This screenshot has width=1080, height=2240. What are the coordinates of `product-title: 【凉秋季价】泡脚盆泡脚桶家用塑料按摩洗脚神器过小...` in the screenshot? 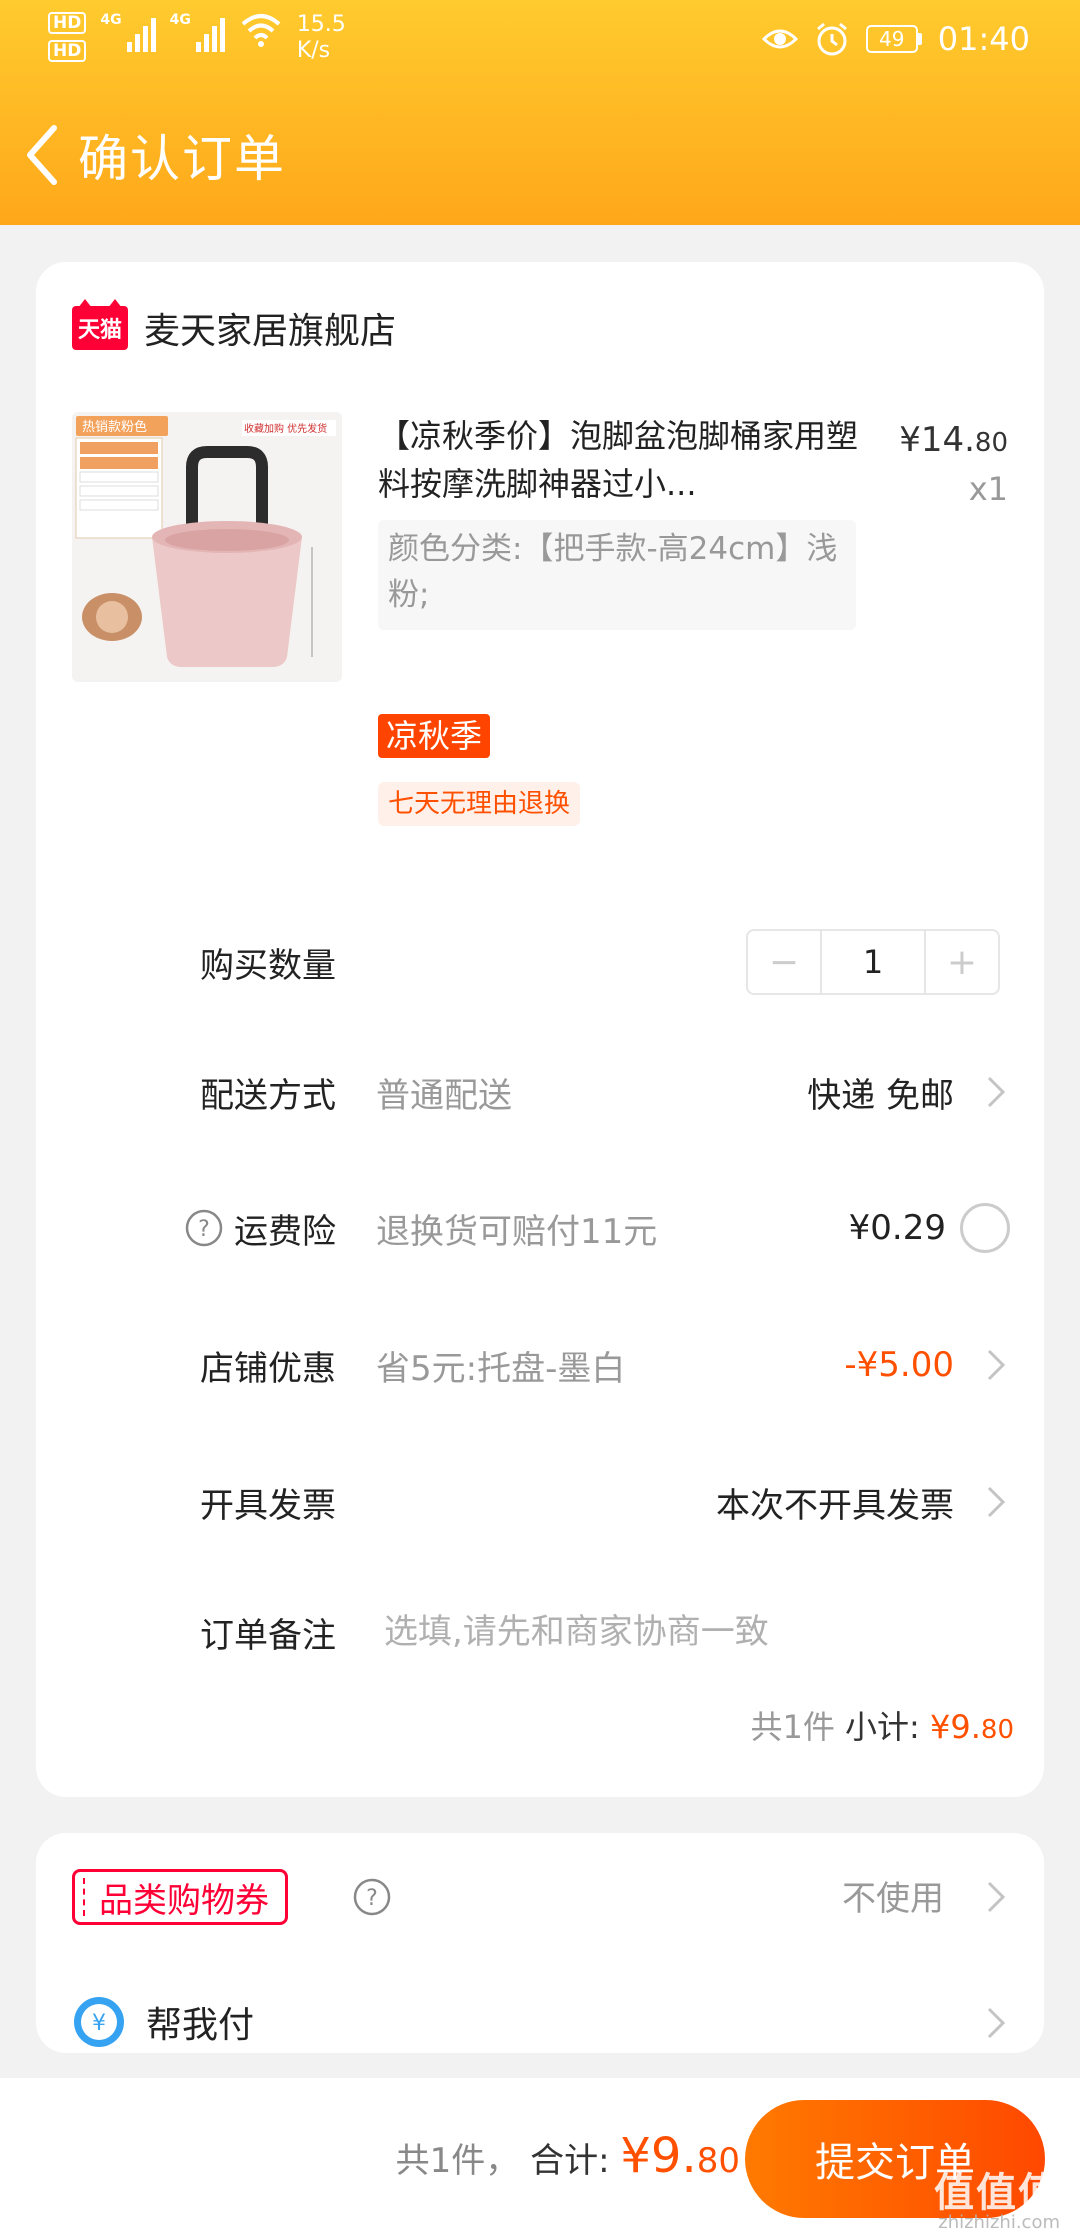 It's located at (623, 460).